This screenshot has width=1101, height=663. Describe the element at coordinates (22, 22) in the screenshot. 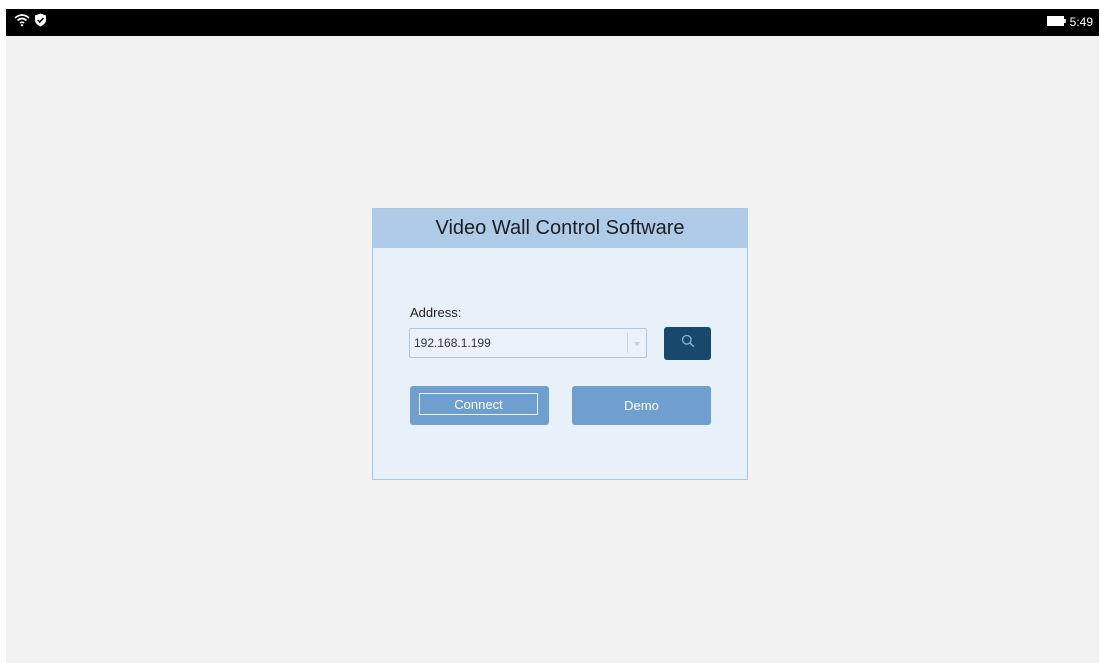

I see `wifi-icon` at that location.